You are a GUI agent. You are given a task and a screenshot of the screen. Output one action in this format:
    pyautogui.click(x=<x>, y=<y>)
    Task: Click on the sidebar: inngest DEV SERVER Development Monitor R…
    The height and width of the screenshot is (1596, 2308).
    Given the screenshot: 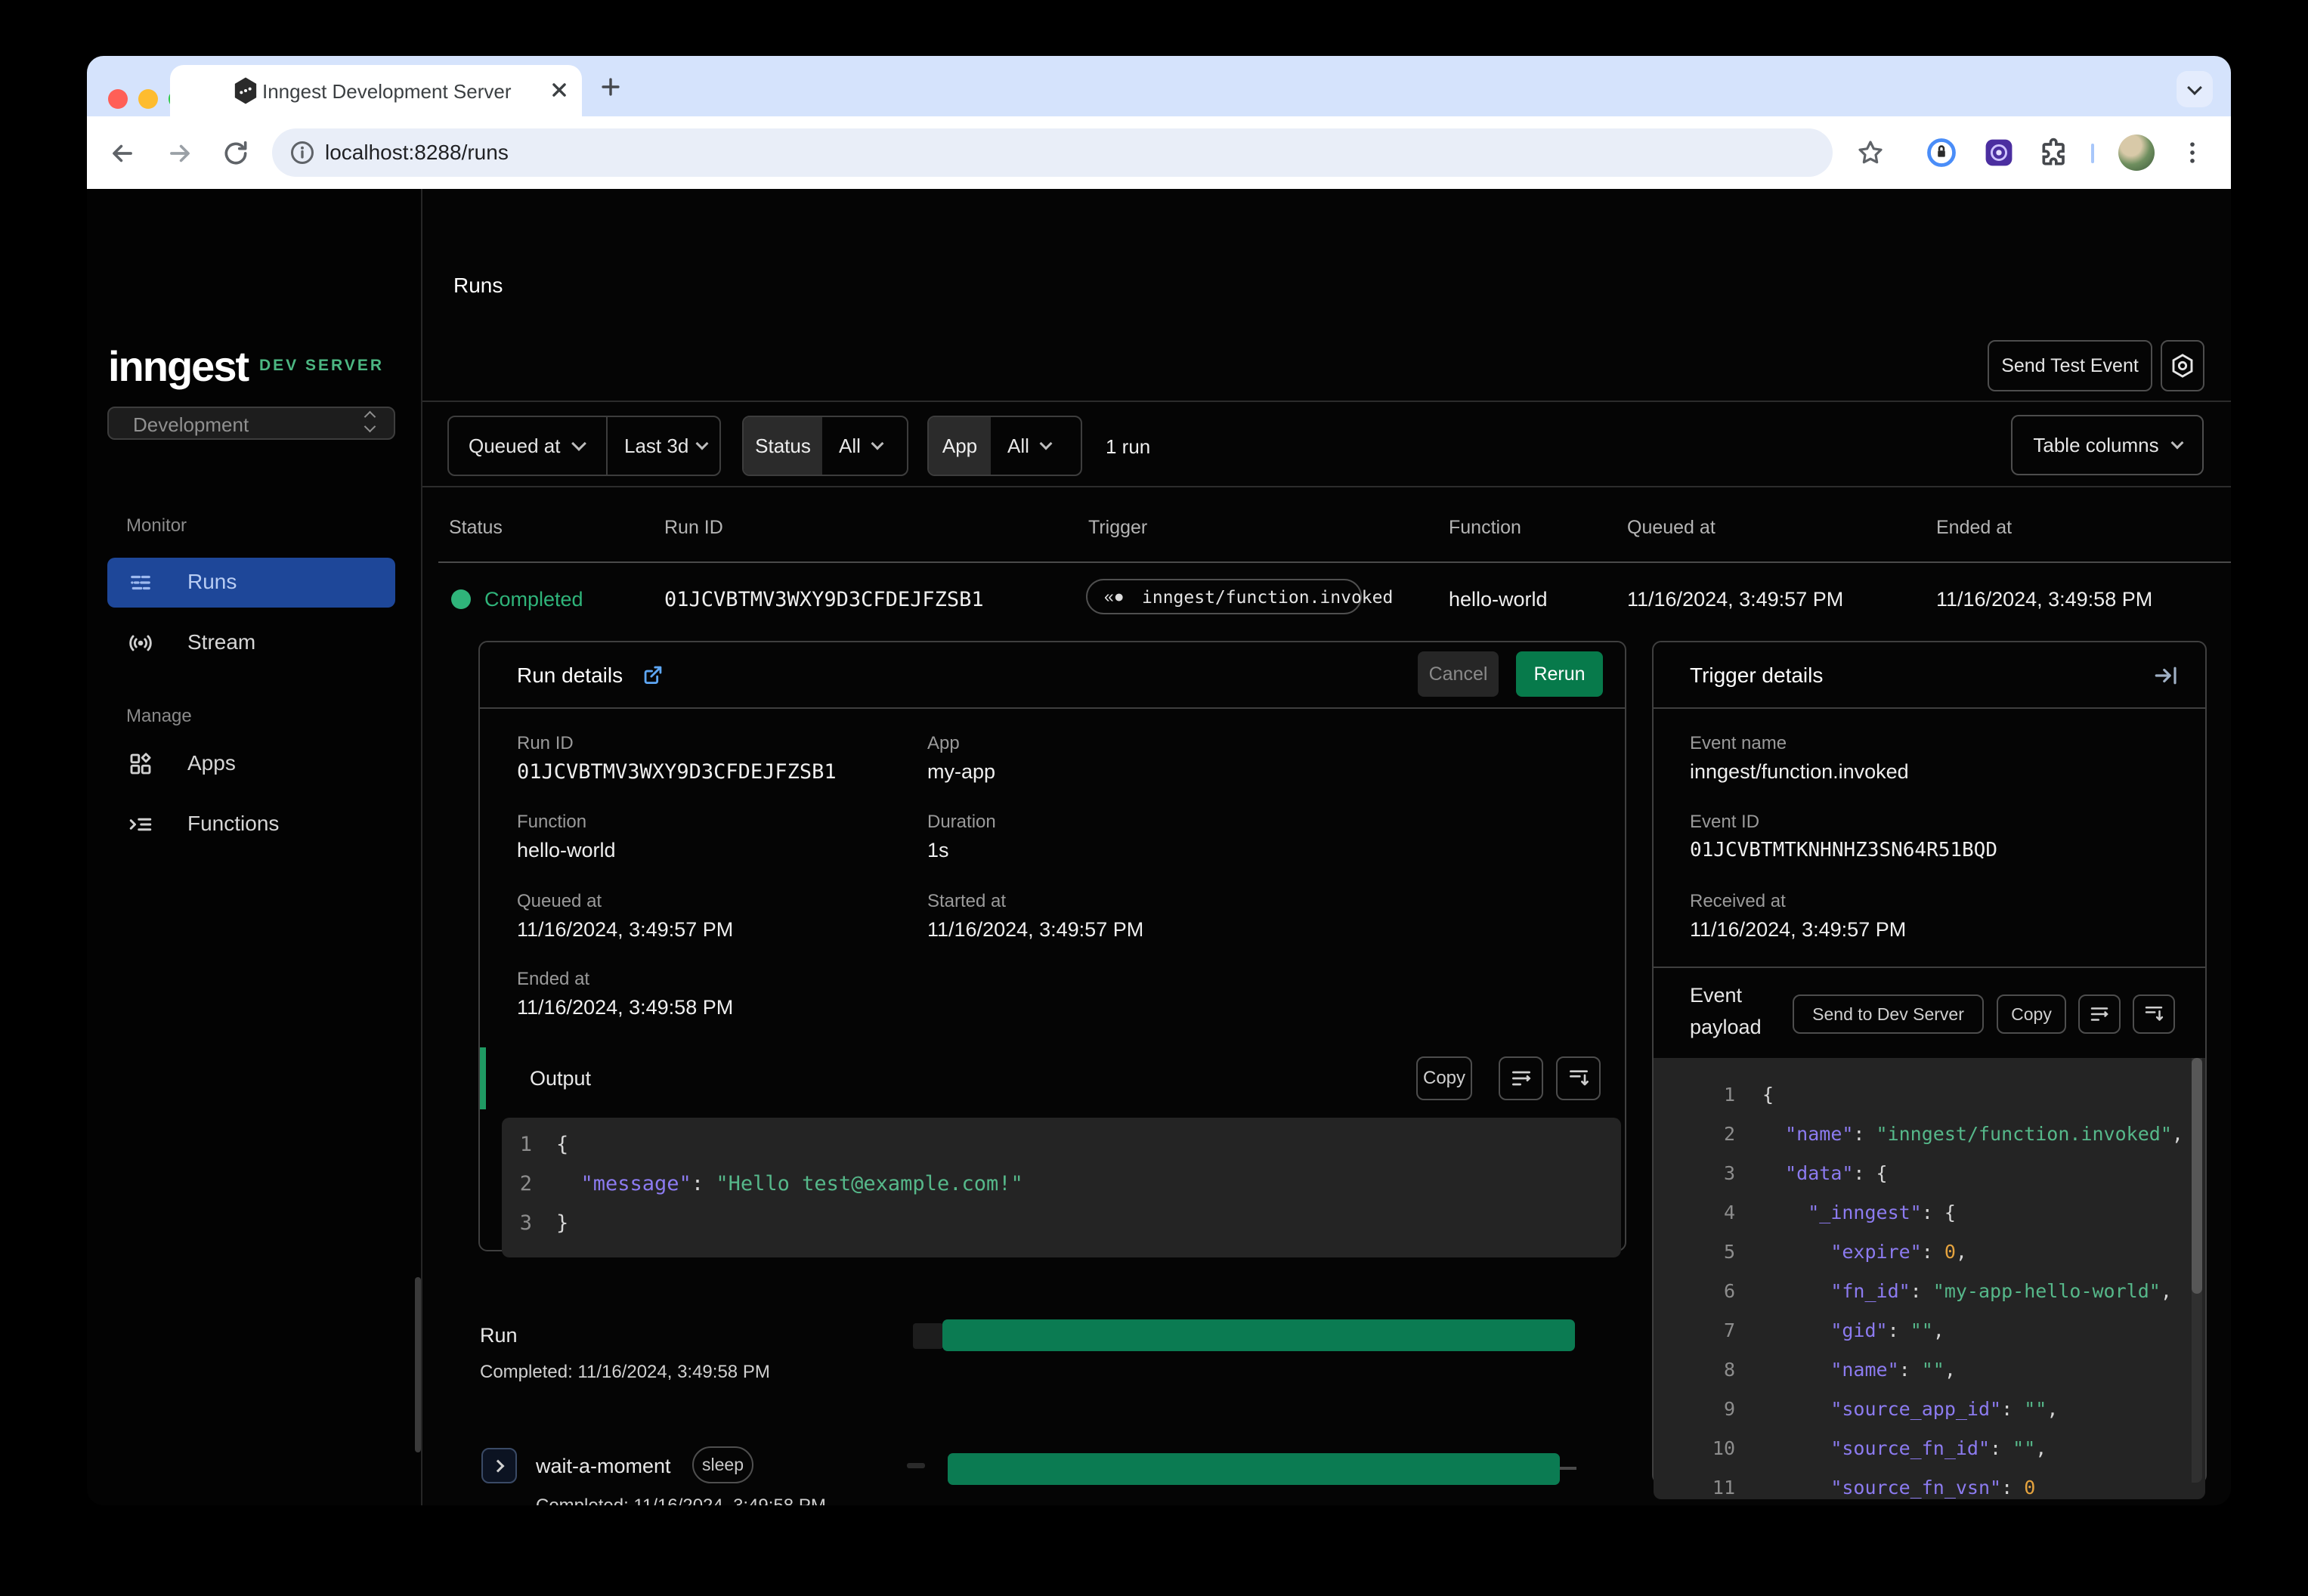 What is the action you would take?
    pyautogui.click(x=254, y=847)
    